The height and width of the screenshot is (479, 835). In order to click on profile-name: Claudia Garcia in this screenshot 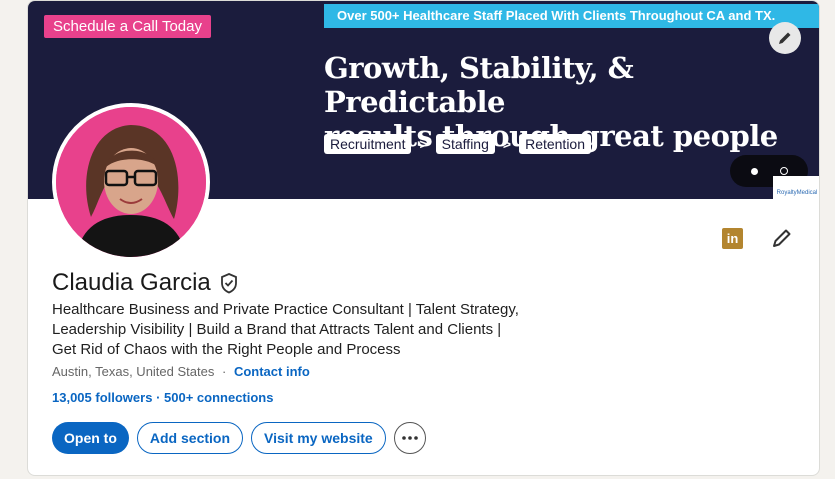, I will do `click(131, 282)`.